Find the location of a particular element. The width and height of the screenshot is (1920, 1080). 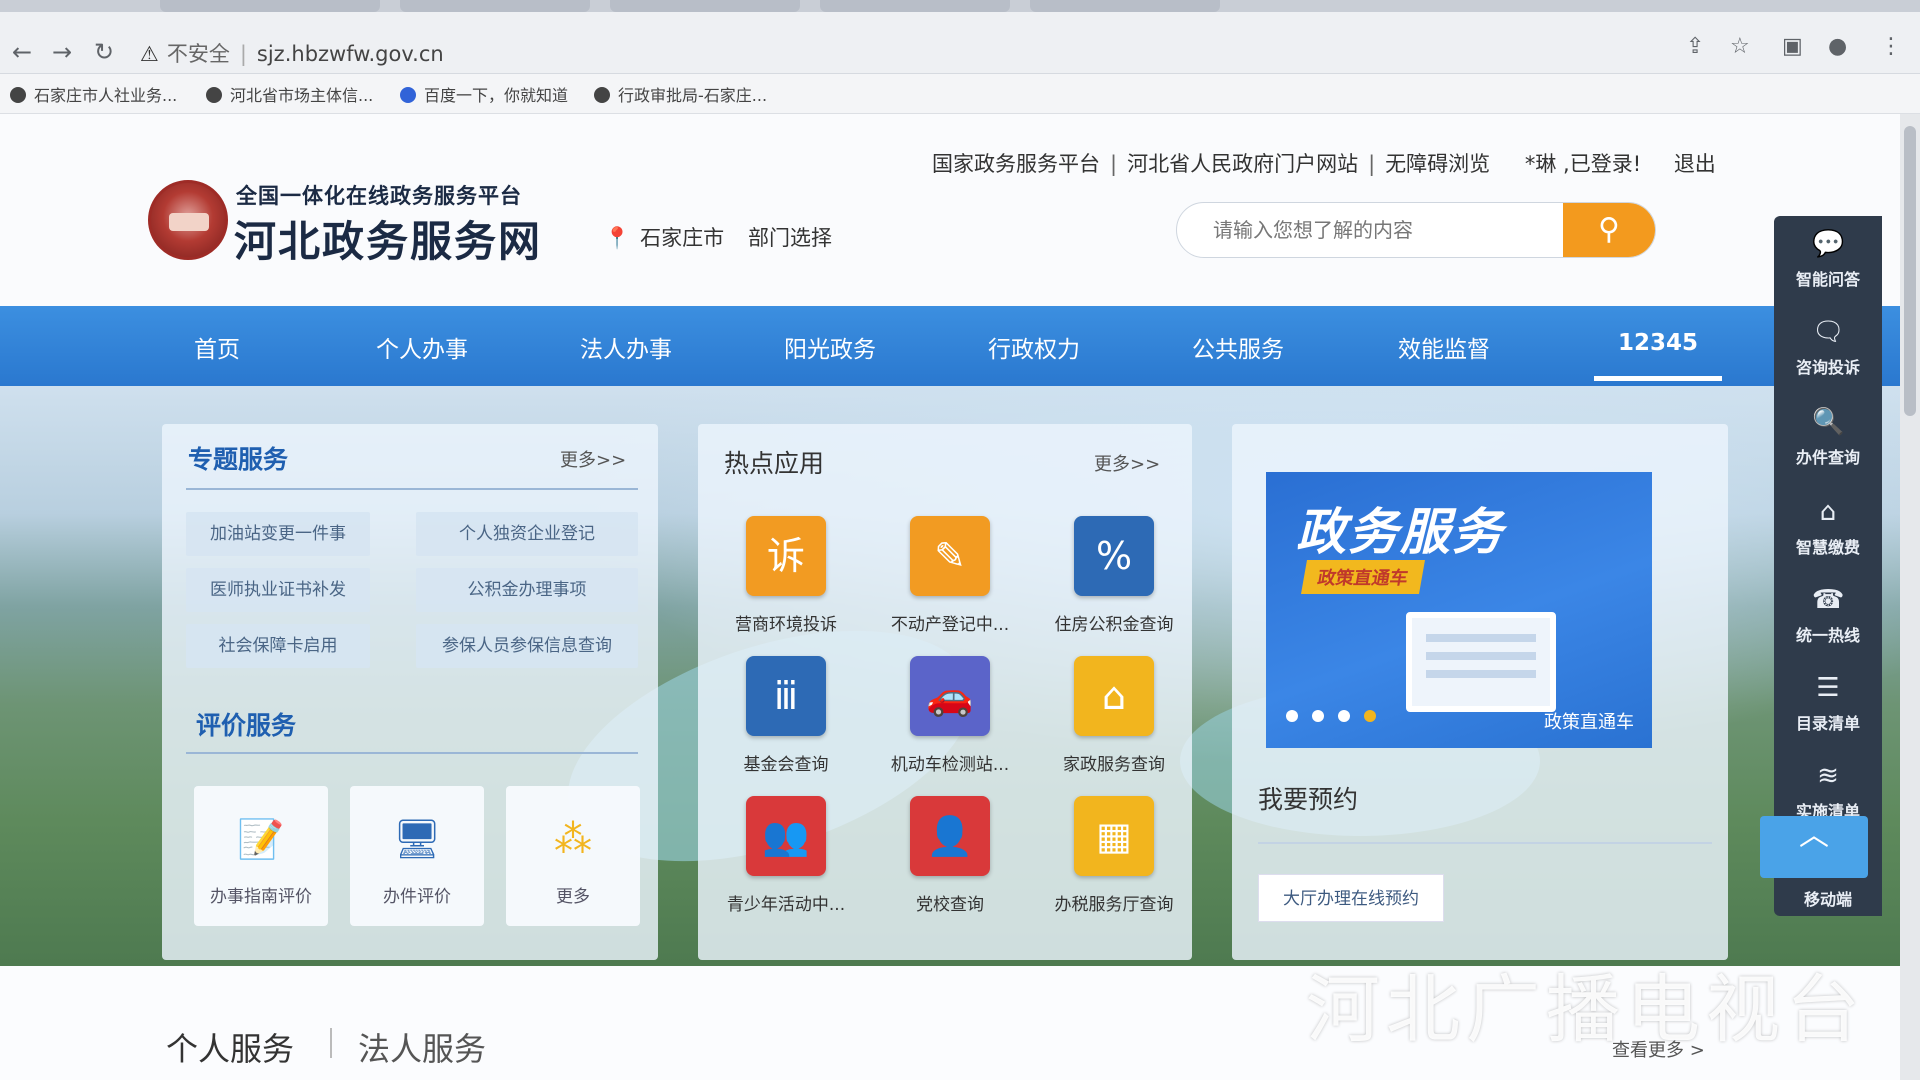

sidebar-label: 智慧缴费 is located at coordinates (1827, 547).